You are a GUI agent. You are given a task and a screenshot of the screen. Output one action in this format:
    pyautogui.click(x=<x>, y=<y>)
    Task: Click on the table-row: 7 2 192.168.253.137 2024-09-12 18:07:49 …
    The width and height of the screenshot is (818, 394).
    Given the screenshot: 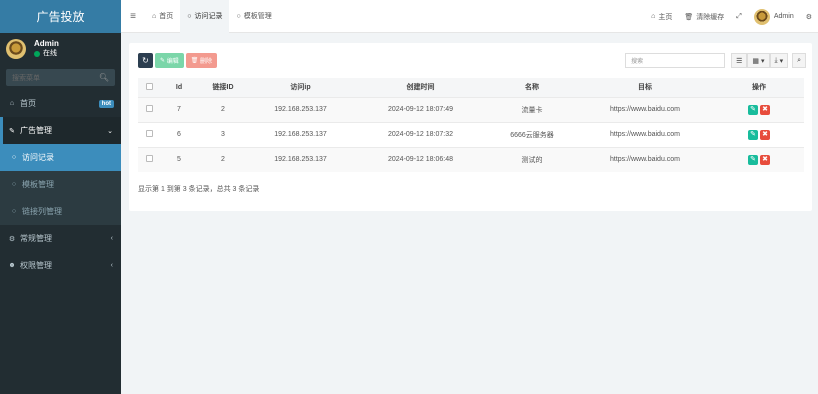 What is the action you would take?
    pyautogui.click(x=471, y=109)
    